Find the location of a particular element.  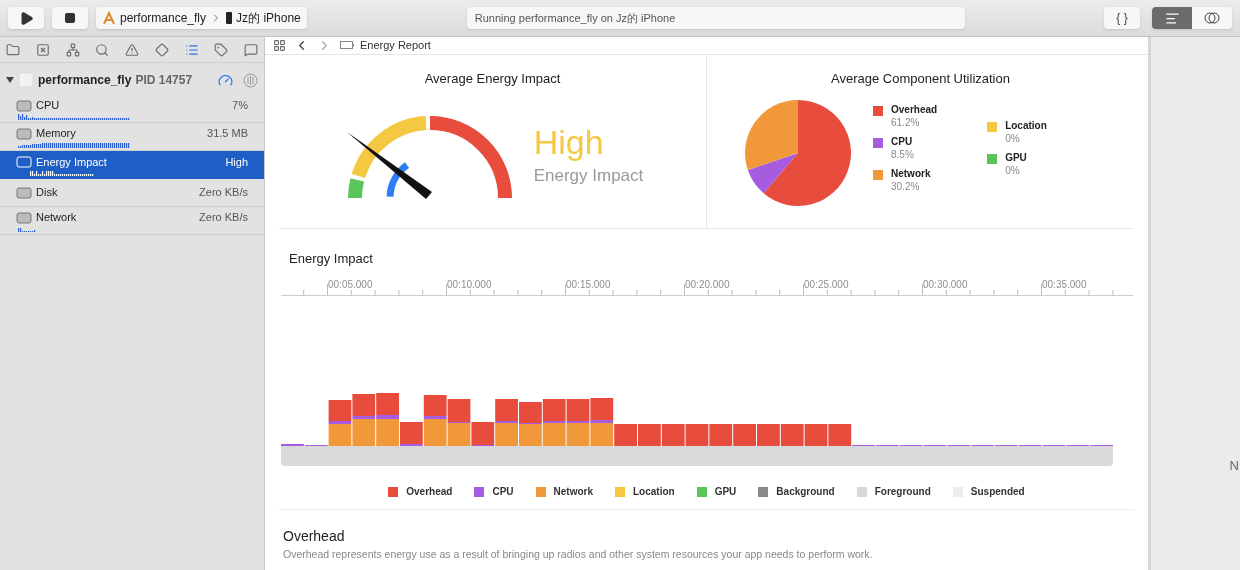

gauge-name: Disk is located at coordinates (47, 193).